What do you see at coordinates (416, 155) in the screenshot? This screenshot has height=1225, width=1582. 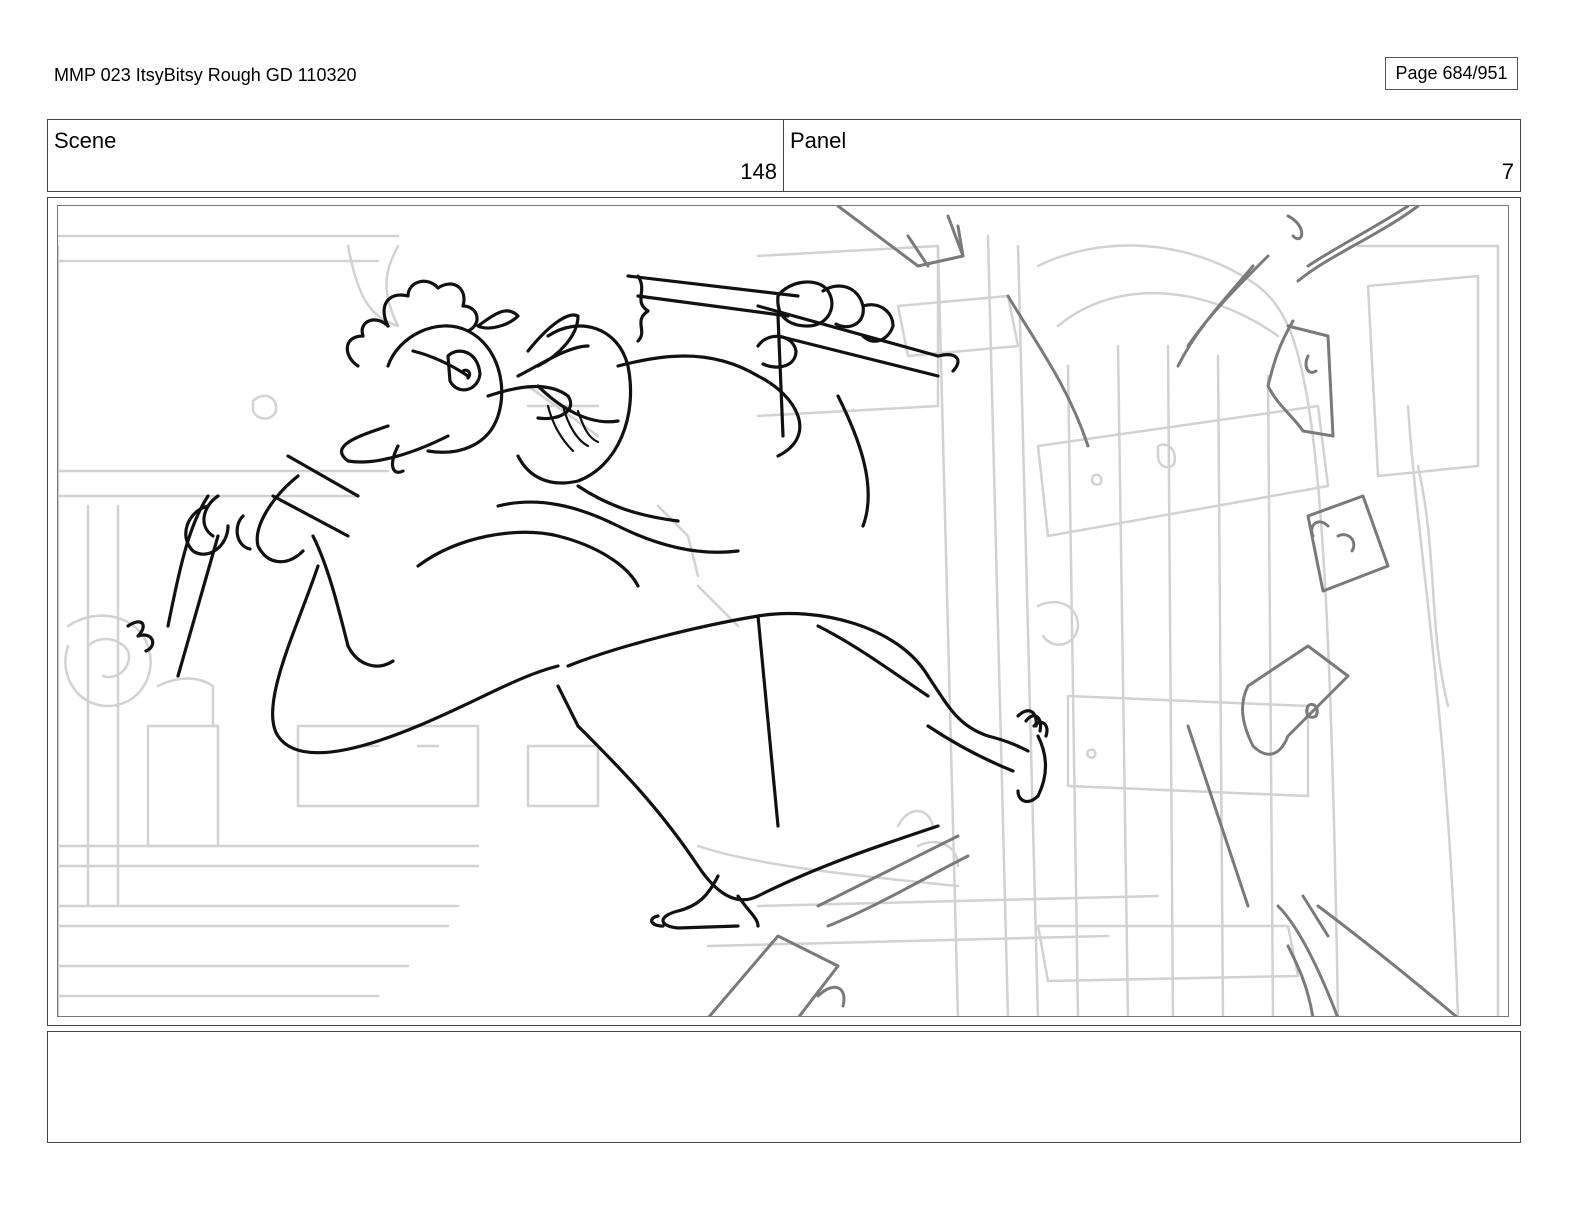 I see `scene-cell: Scene 148` at bounding box center [416, 155].